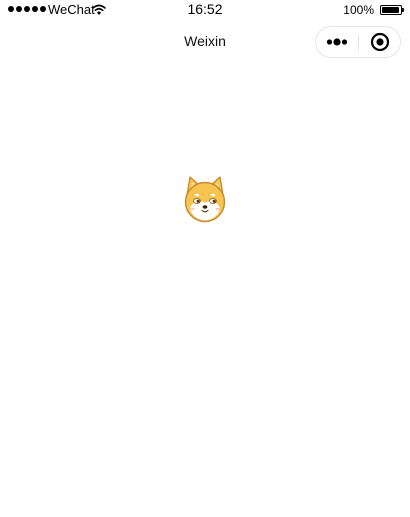 This screenshot has height=517, width=410. Describe the element at coordinates (205, 10) in the screenshot. I see `status-bar: WeChat 16:52 100%` at that location.